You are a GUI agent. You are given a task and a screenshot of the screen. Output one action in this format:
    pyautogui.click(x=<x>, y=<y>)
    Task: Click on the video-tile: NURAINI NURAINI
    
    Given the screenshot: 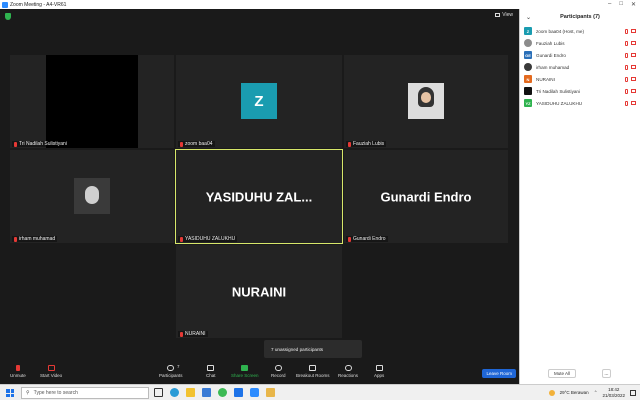 What is the action you would take?
    pyautogui.click(x=259, y=291)
    